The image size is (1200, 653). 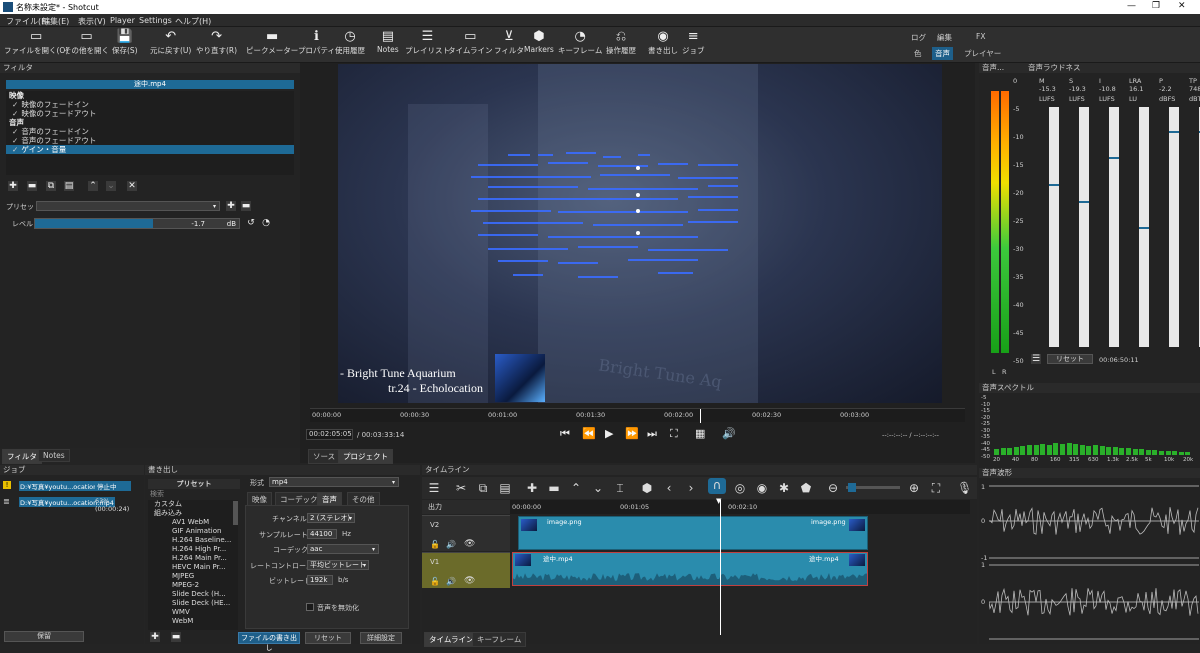 I want to click on tab-source: ソース, so click(x=324, y=456).